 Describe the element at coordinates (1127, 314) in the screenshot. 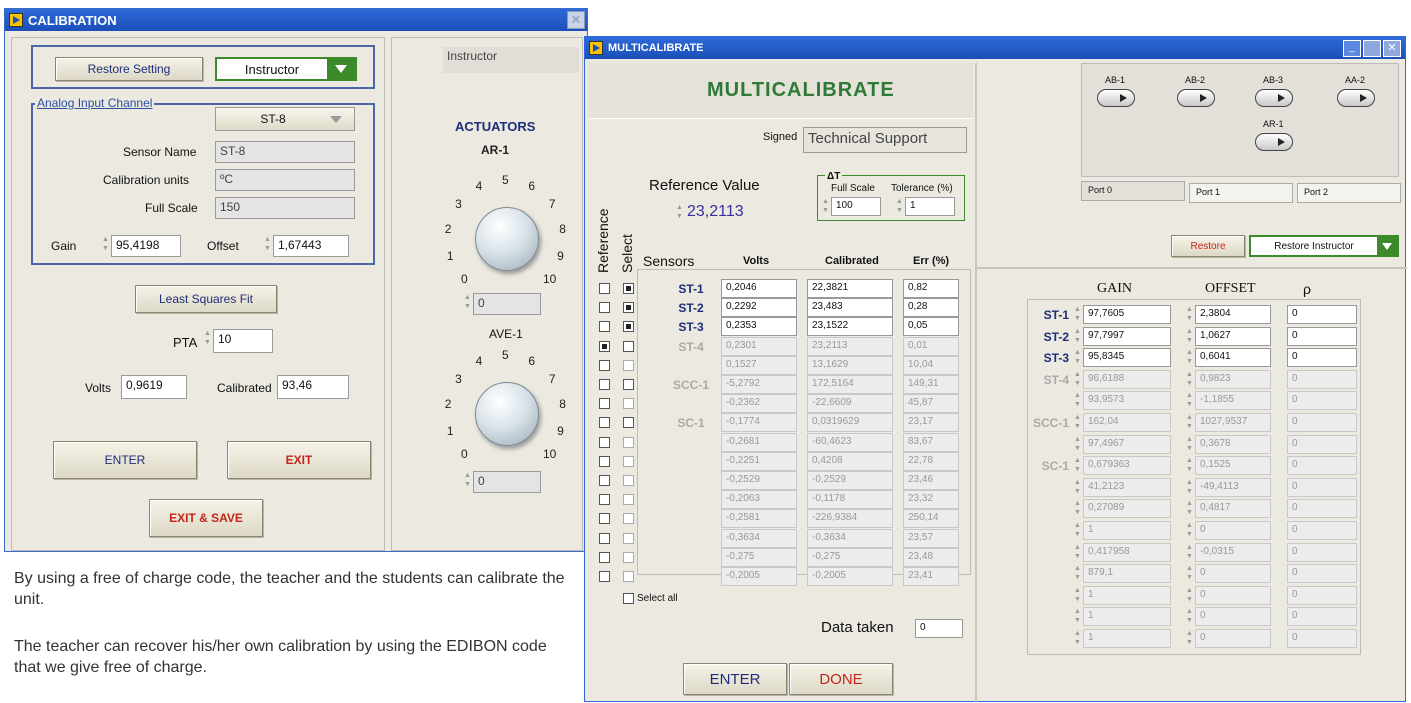

I see `gain-field: 97,7605` at that location.